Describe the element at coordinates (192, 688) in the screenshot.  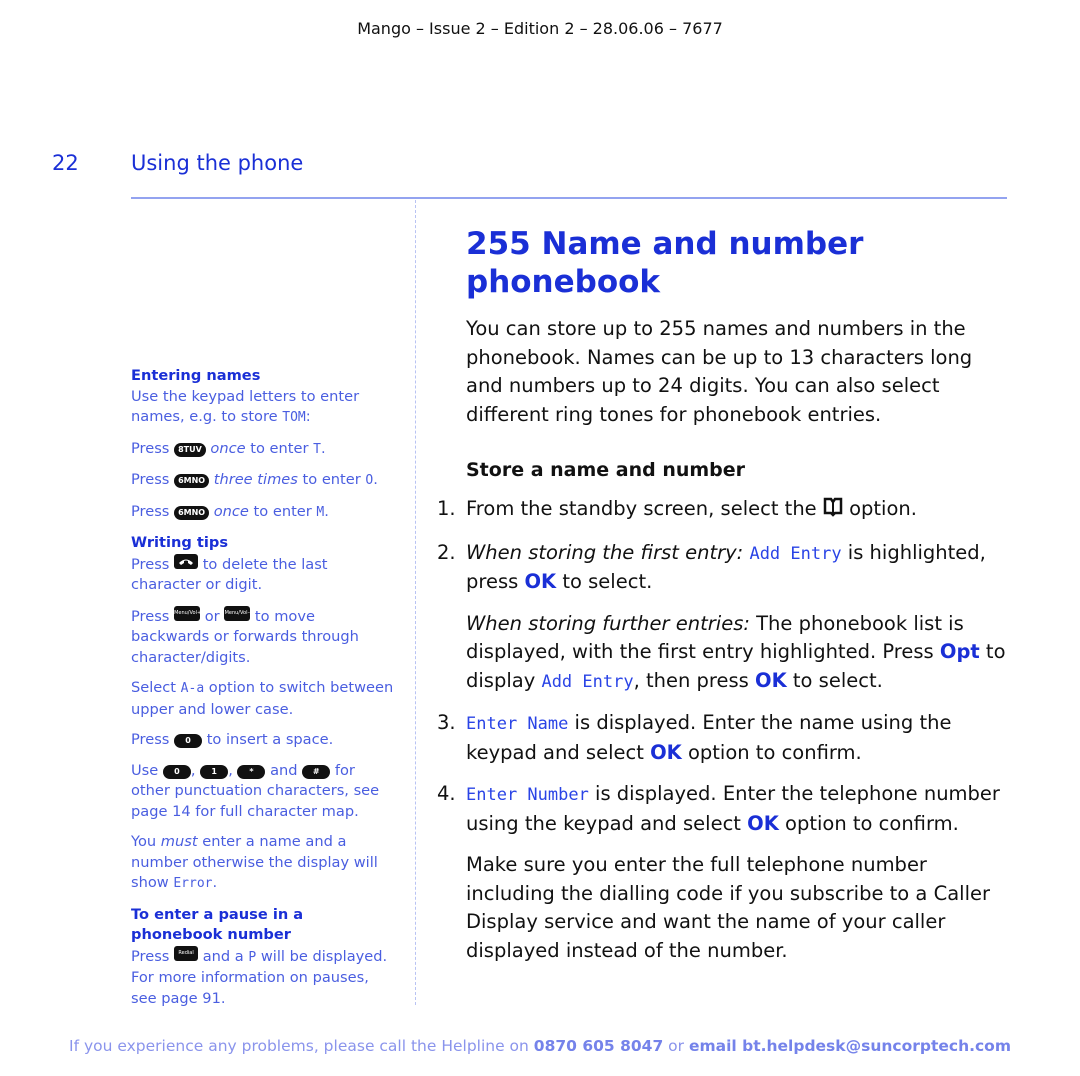
I see `case-option: A-a` at that location.